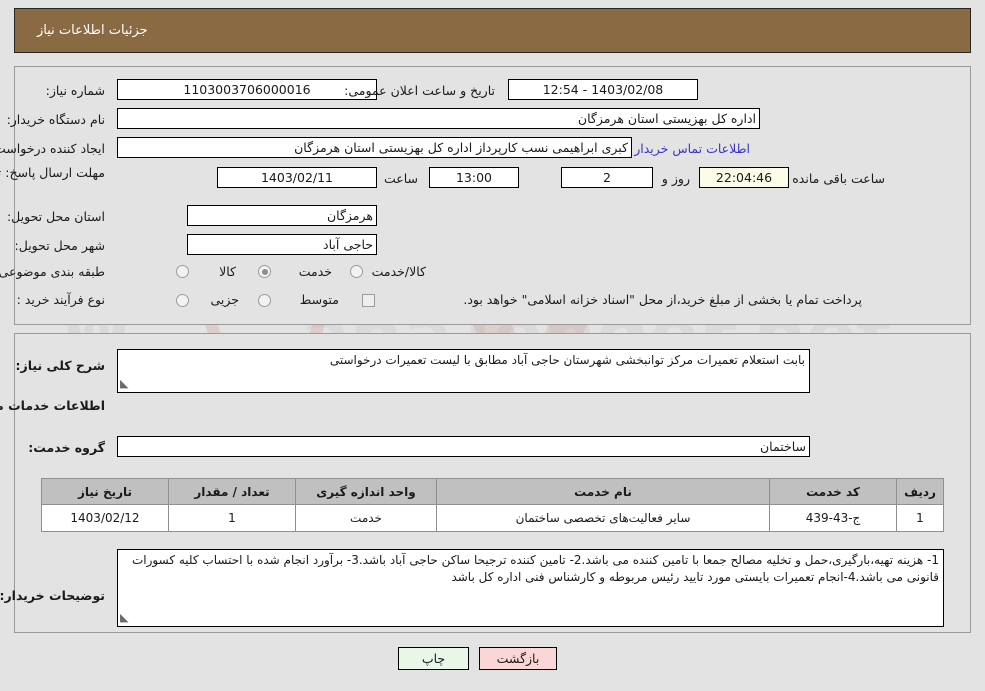 Image resolution: width=985 pixels, height=691 pixels. What do you see at coordinates (463, 446) in the screenshot?
I see `service-group-value: ساختمان` at bounding box center [463, 446].